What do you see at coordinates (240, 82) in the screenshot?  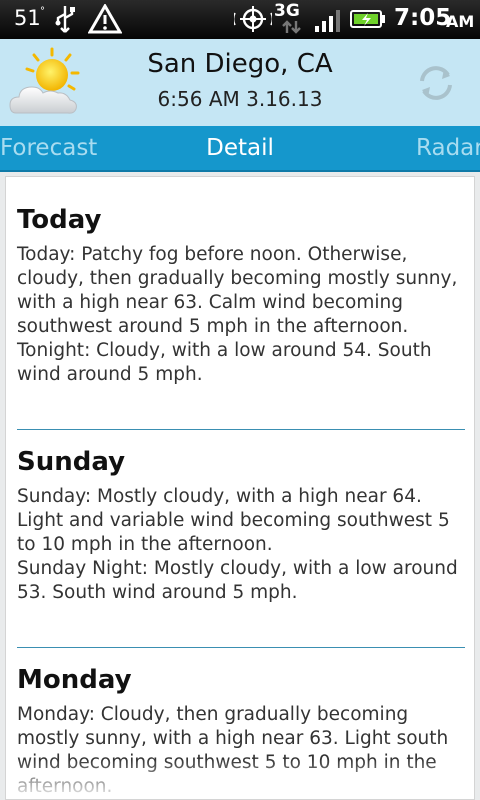 I see `location-header: San Diego, CA 6:56 AM 3.16.13` at bounding box center [240, 82].